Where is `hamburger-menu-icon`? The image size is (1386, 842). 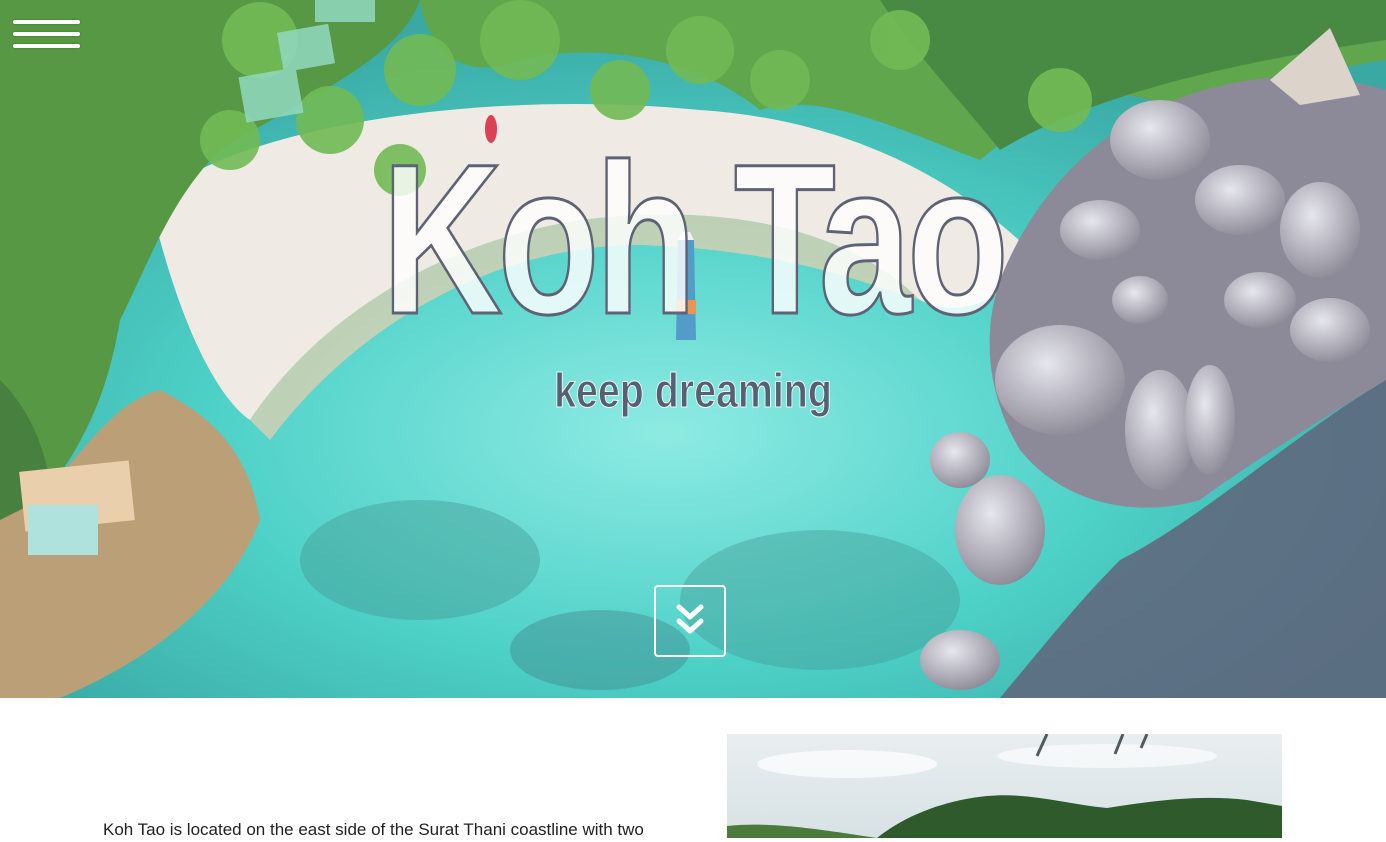
hamburger-menu-icon is located at coordinates (47, 35).